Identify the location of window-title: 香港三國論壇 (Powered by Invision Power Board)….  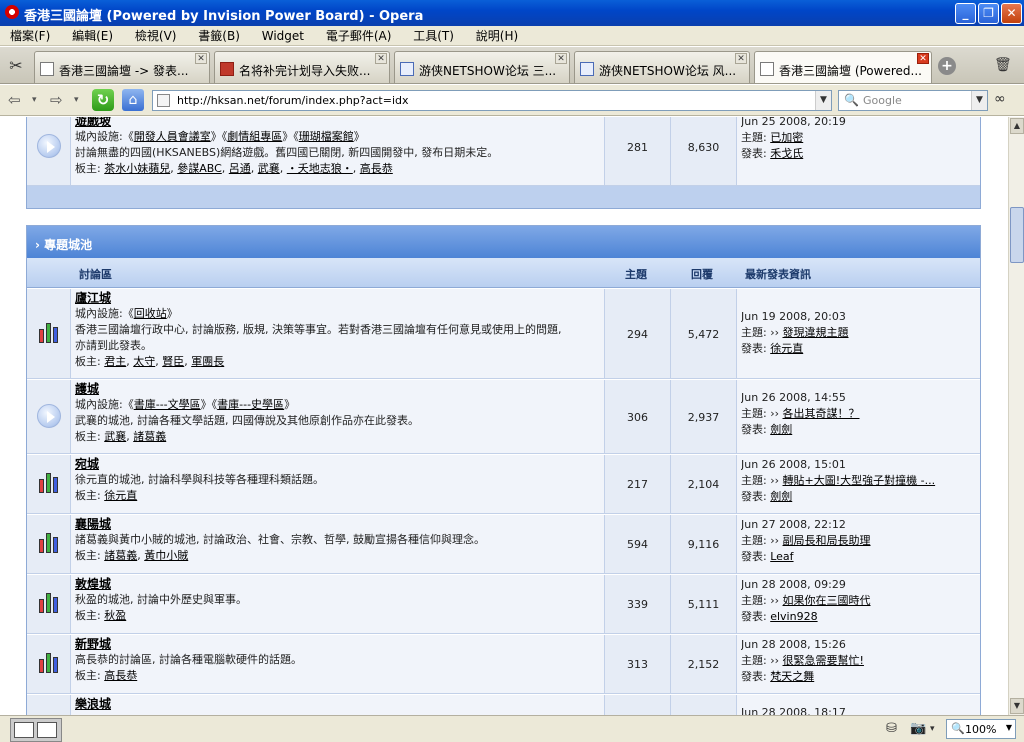
(224, 16).